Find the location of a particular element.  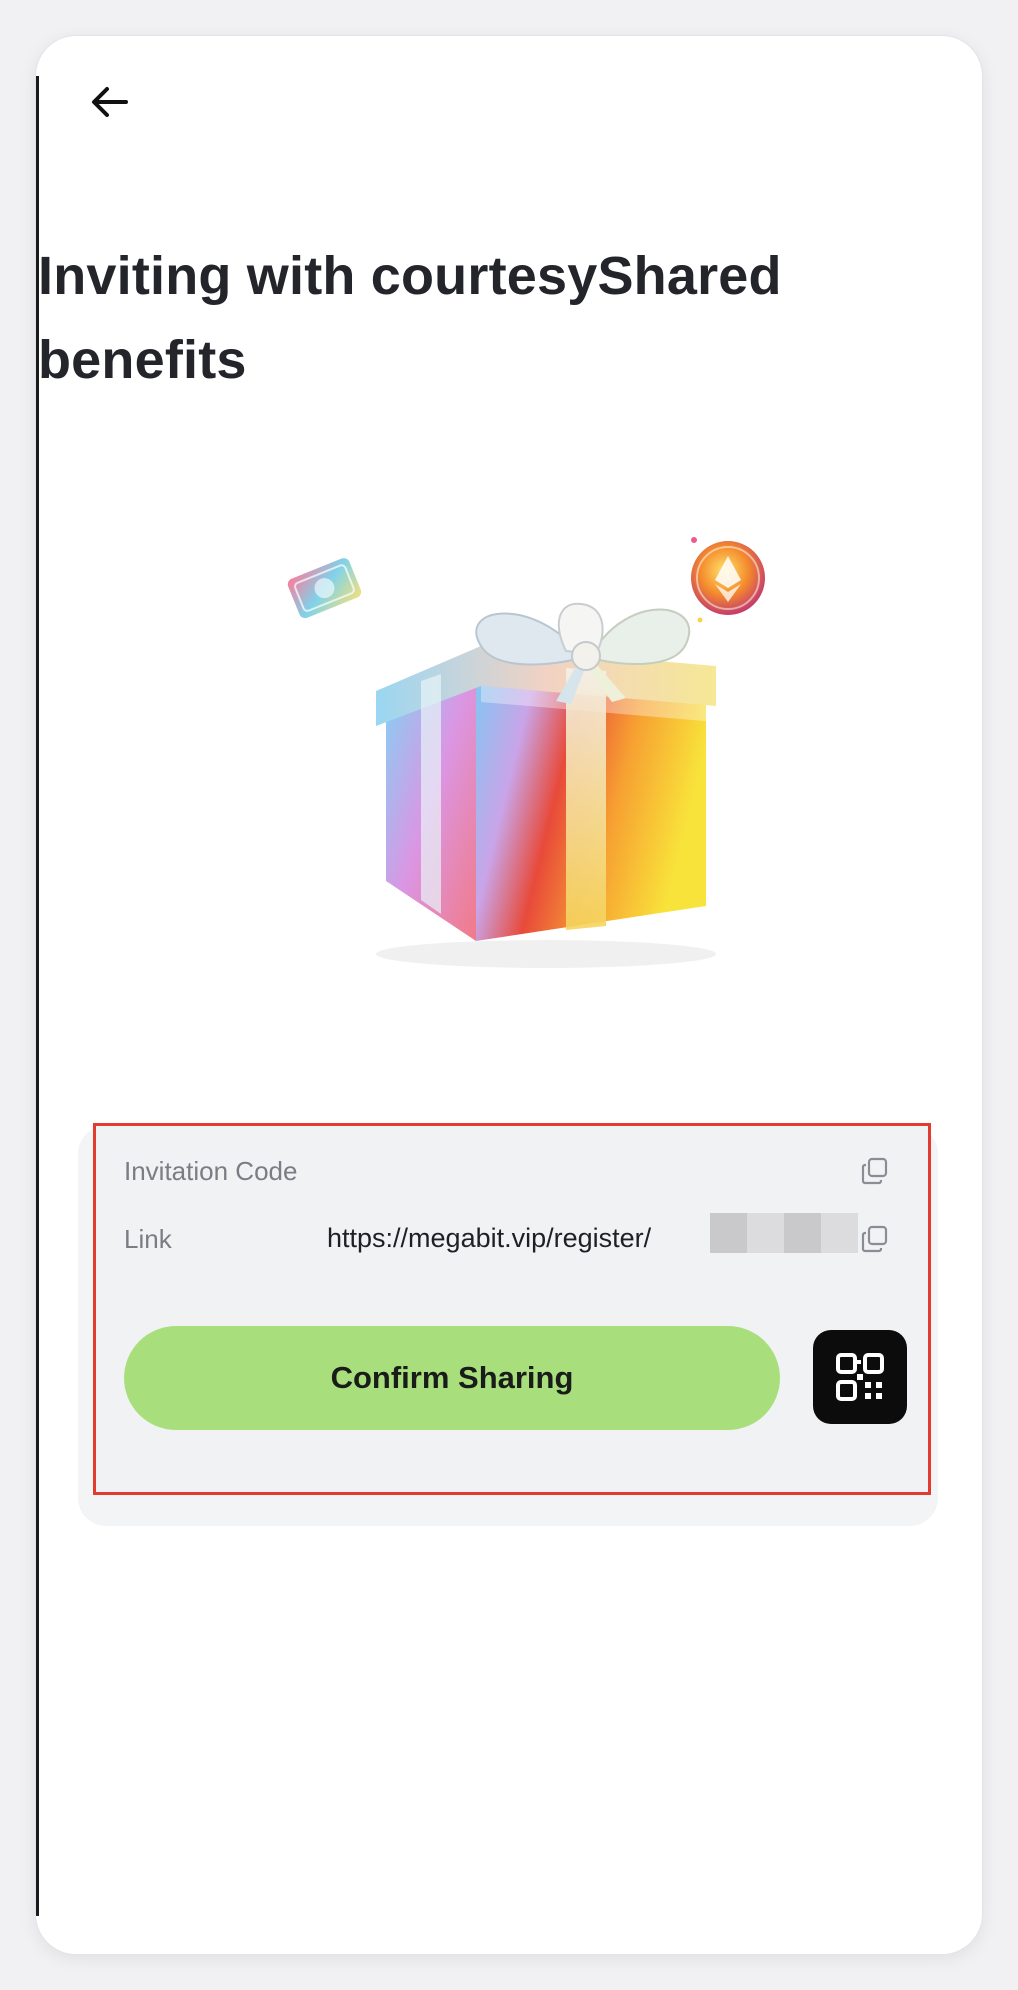

copy-icon is located at coordinates (875, 1171).